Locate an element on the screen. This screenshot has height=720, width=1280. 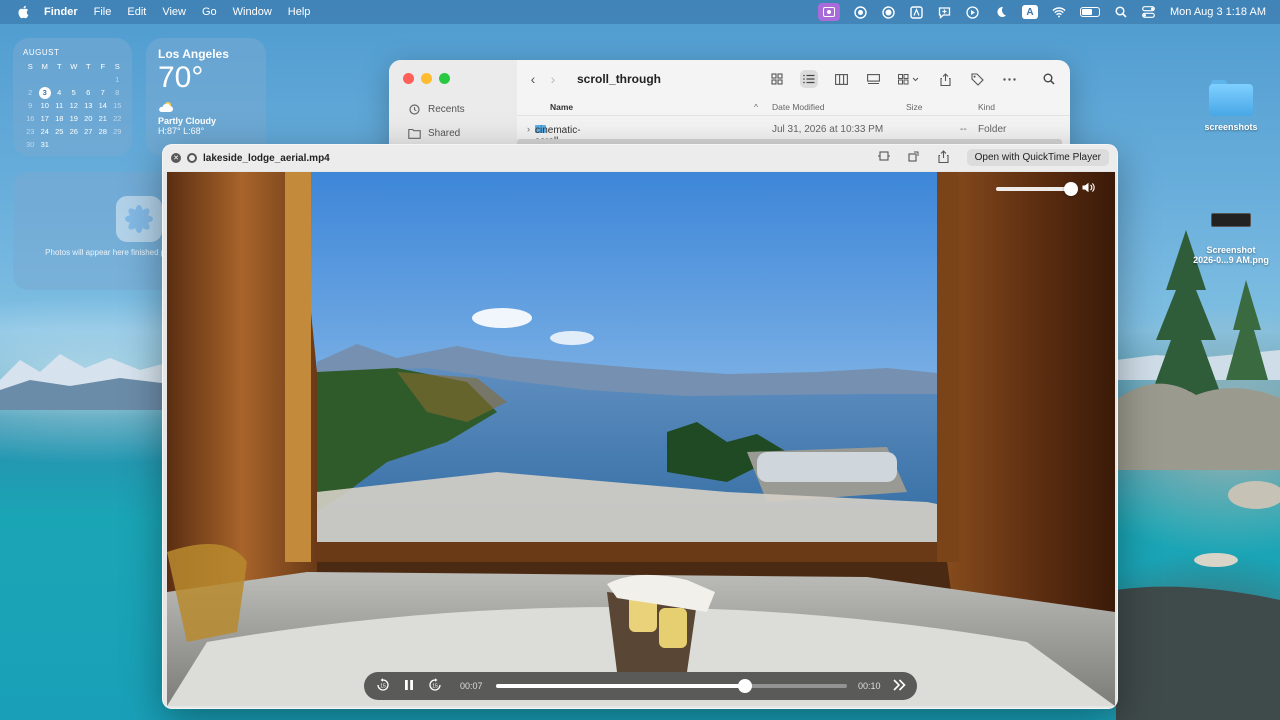
calendar-day: 3 is located at coordinates (44, 93).